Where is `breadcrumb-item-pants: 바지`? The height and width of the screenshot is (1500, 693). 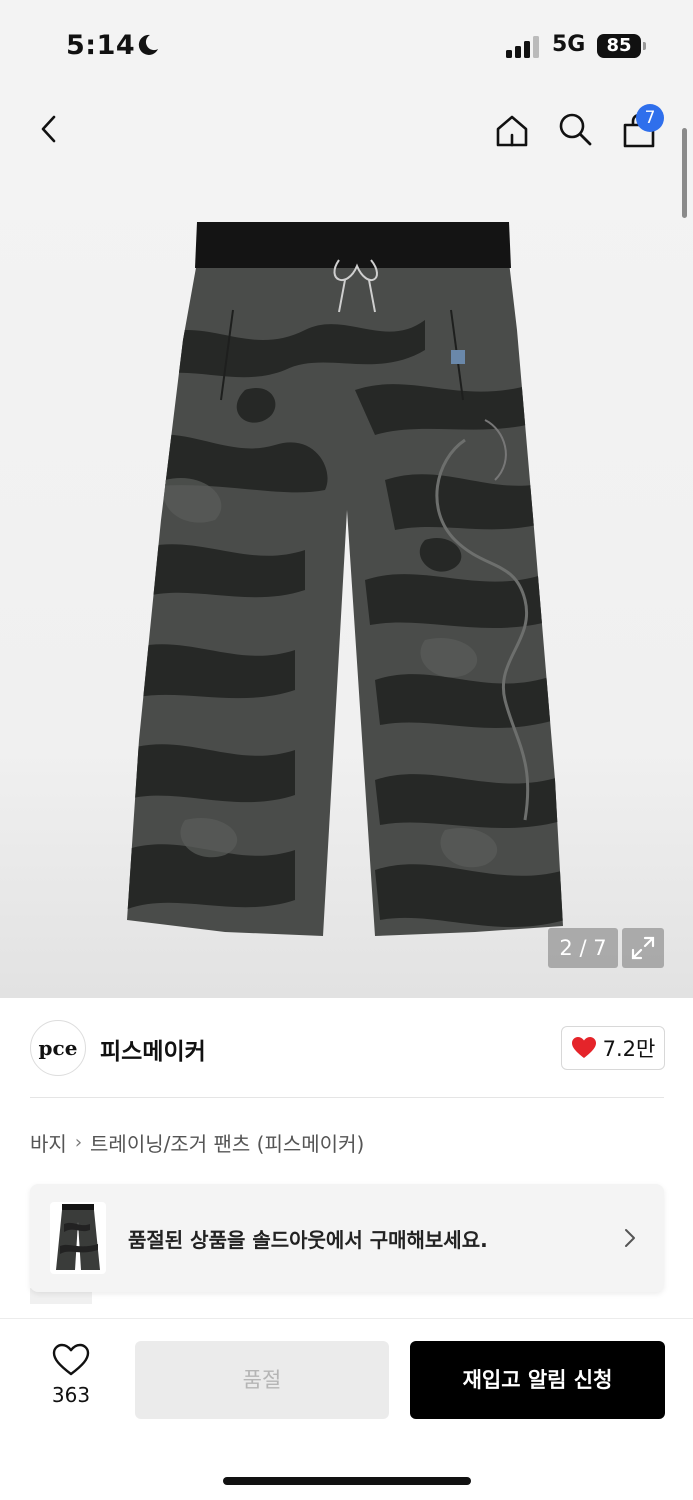
breadcrumb-item-pants: 바지 is located at coordinates (48, 1142).